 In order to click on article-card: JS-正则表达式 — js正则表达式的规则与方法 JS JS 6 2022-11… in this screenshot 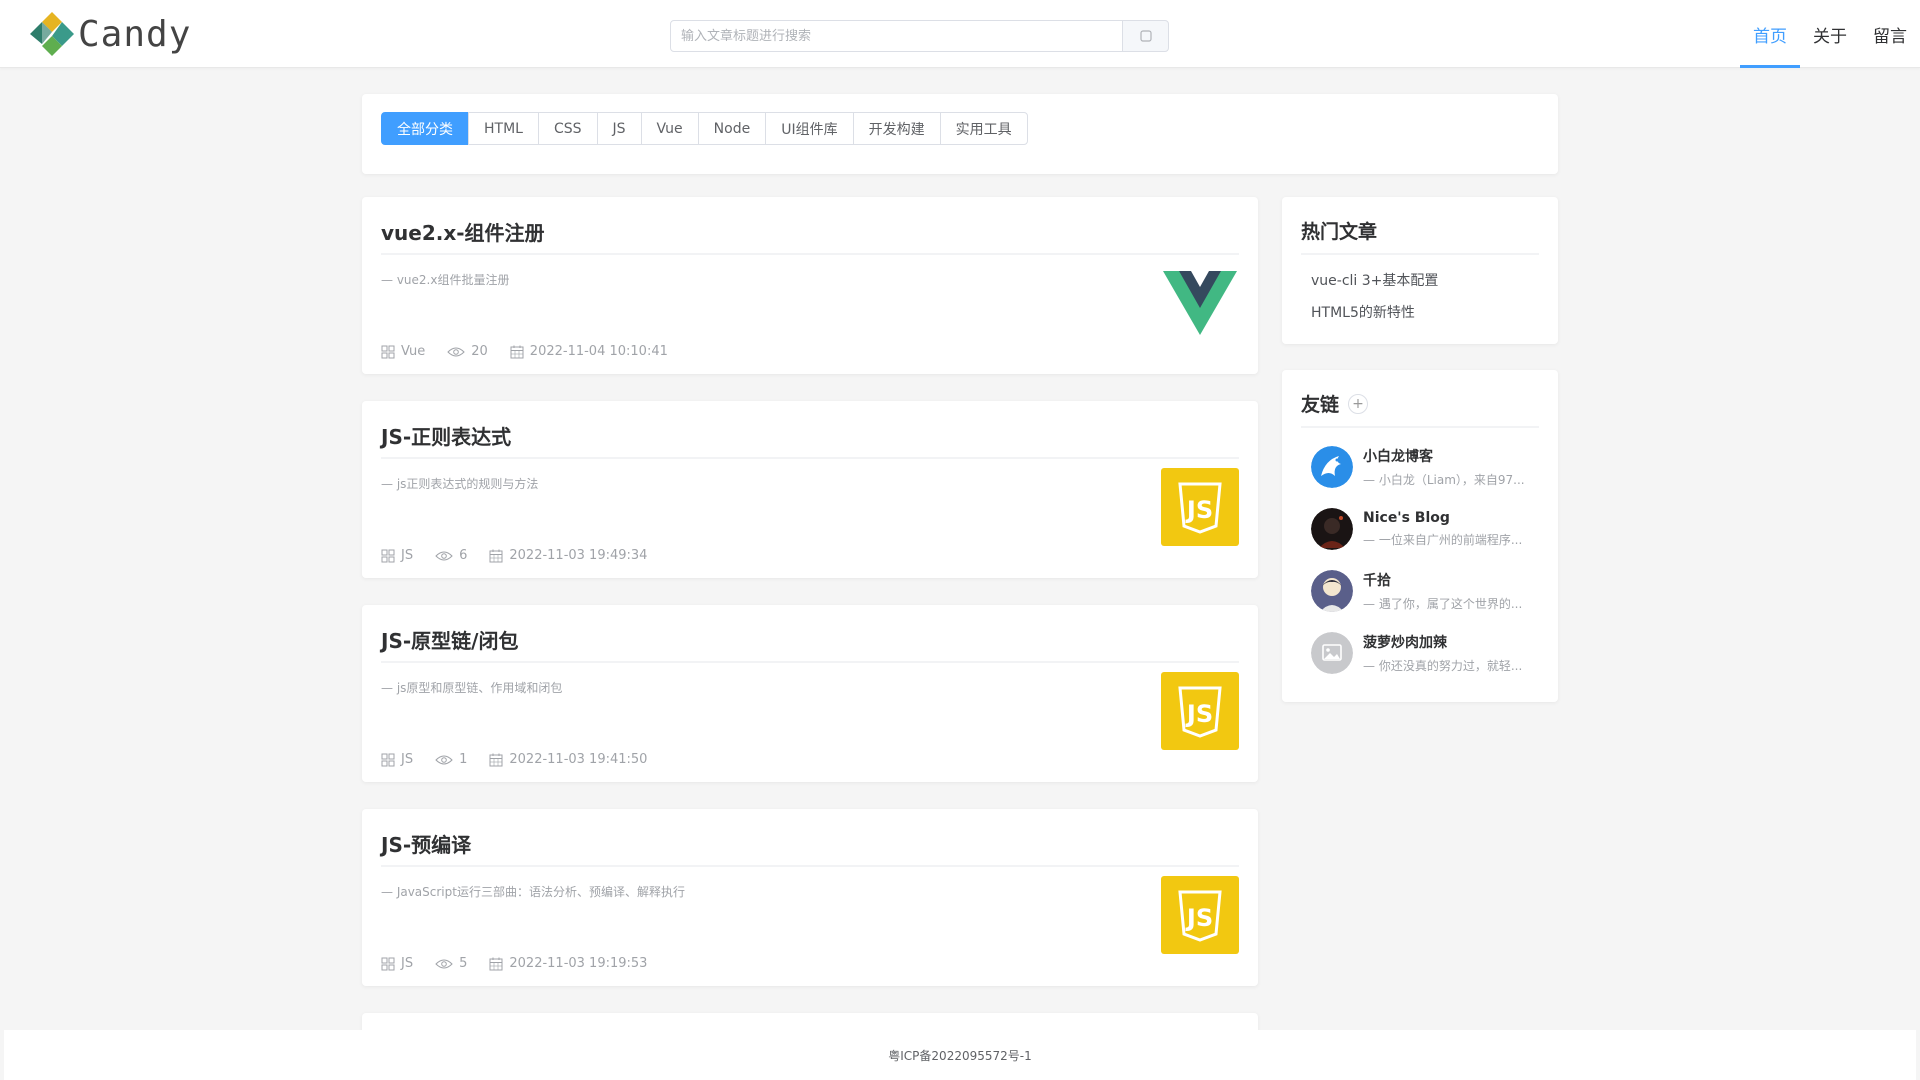, I will do `click(810, 489)`.